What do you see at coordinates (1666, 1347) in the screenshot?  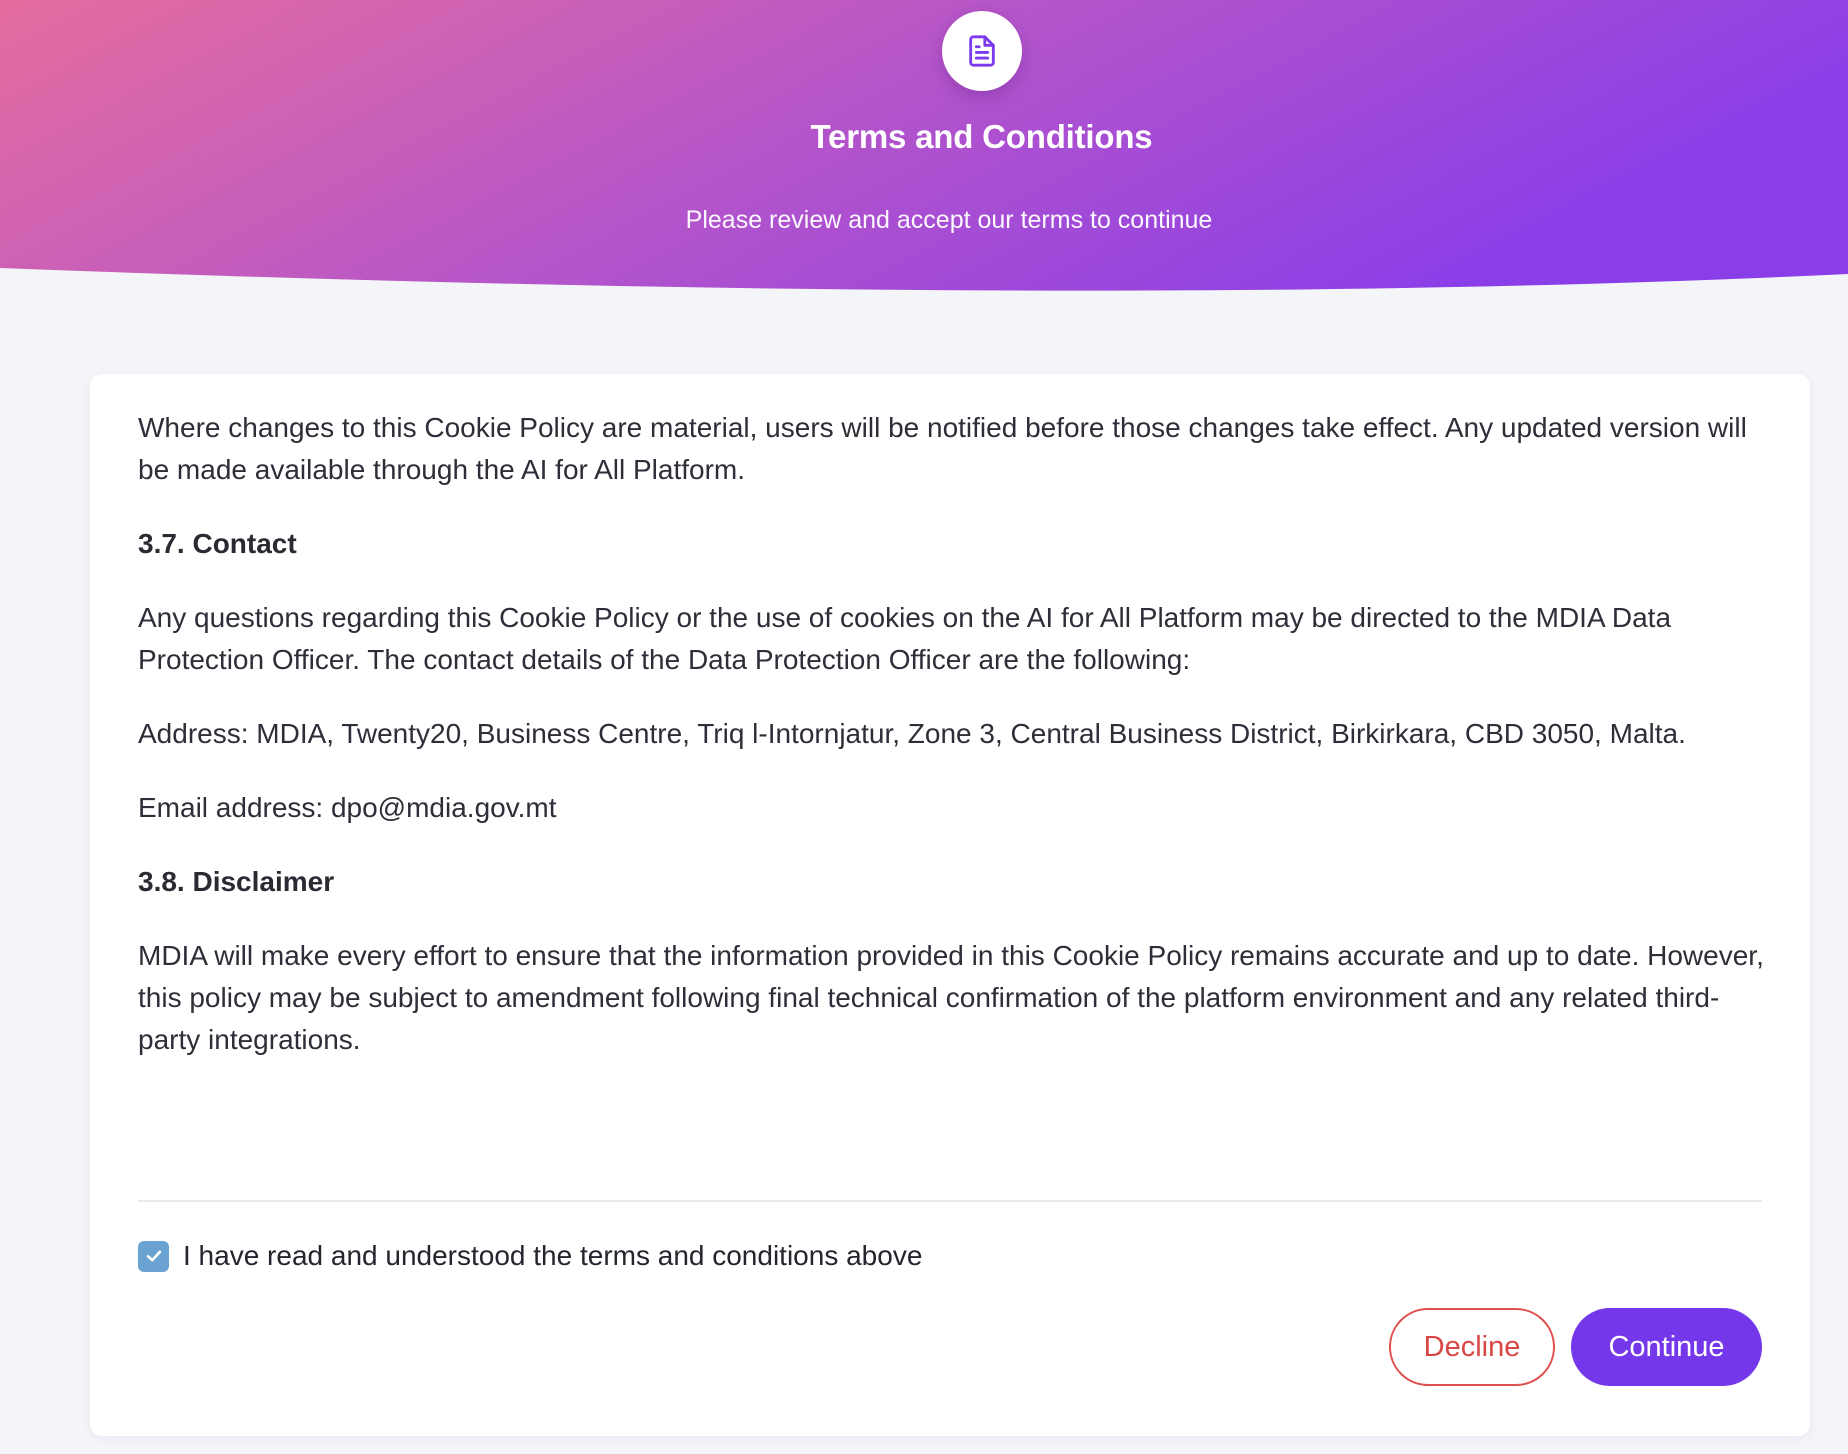 I see `continue-button: Continue` at bounding box center [1666, 1347].